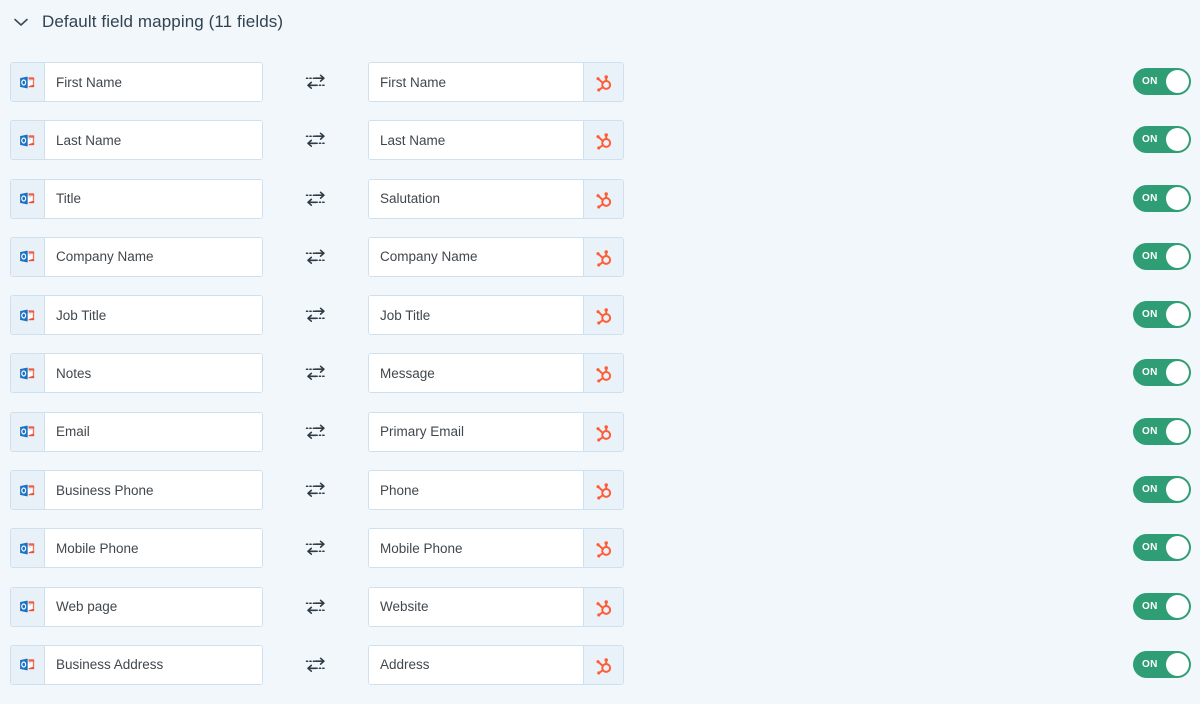 Image resolution: width=1200 pixels, height=704 pixels. I want to click on source-field: Mobile Phone, so click(136, 548).